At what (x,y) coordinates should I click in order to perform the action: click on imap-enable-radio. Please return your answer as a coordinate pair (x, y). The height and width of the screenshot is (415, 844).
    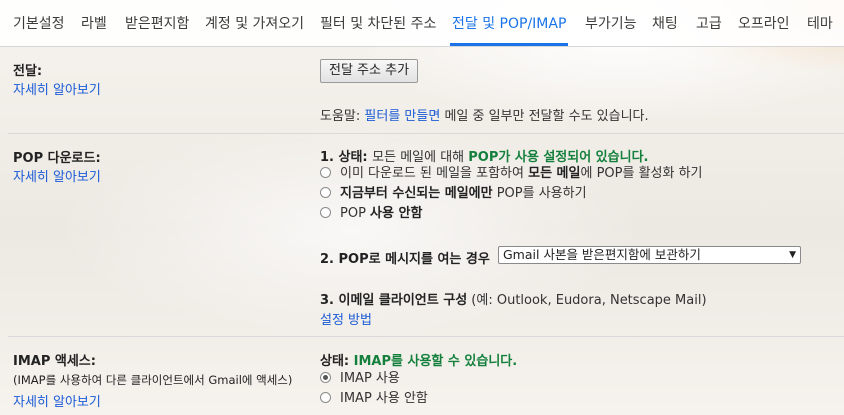
    Looking at the image, I should click on (325, 377).